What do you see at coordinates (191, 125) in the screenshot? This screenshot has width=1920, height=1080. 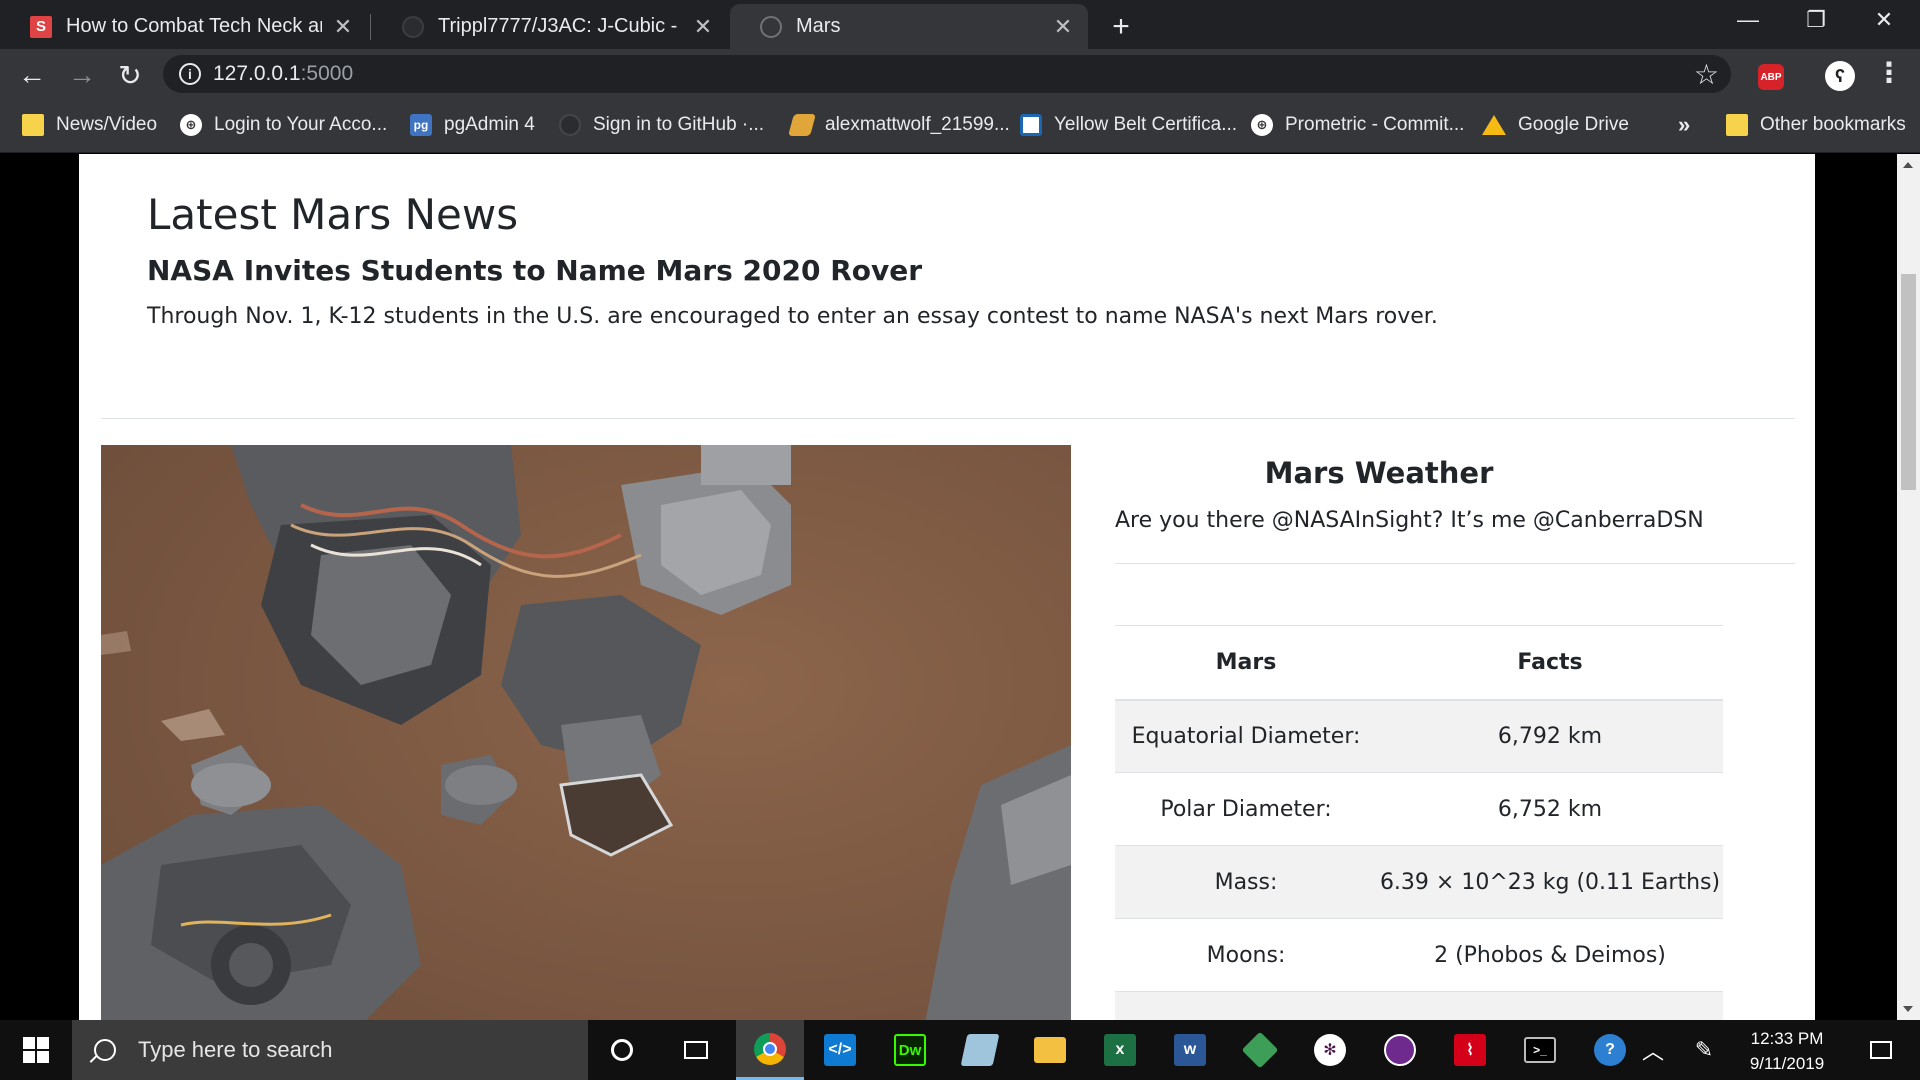 I see `globe-icon: ⊕` at bounding box center [191, 125].